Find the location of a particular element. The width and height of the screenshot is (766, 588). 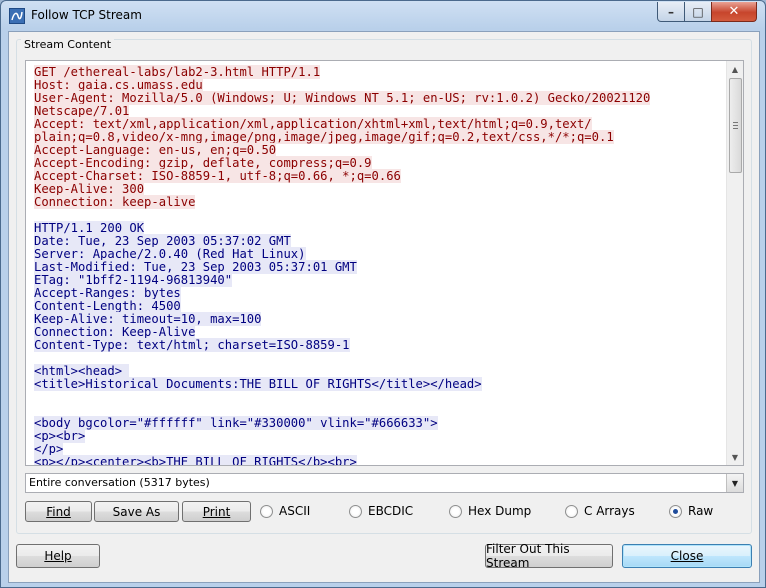

format-raw-label: Raw is located at coordinates (701, 511).